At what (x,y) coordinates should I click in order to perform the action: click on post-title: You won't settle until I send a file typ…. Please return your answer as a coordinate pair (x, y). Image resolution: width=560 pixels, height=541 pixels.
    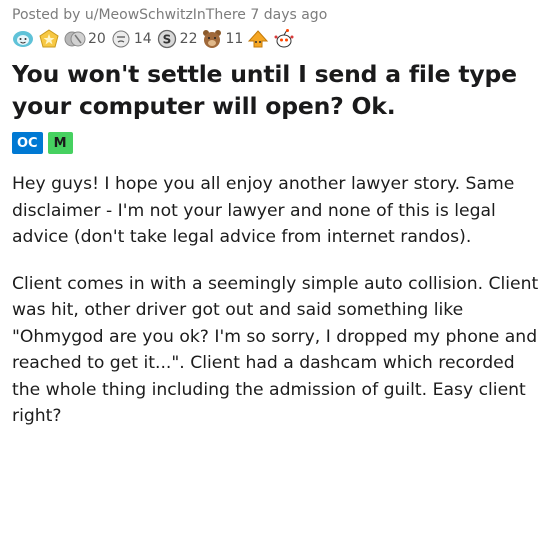
    Looking at the image, I should click on (280, 90).